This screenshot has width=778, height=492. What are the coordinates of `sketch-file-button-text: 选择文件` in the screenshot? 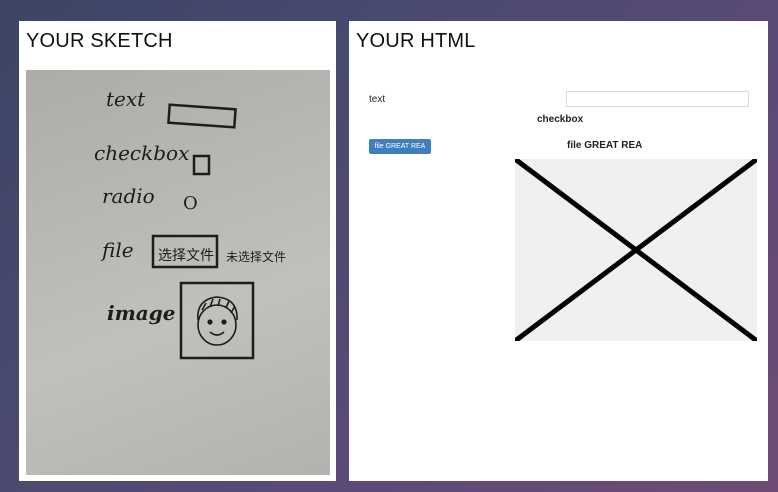 It's located at (186, 256).